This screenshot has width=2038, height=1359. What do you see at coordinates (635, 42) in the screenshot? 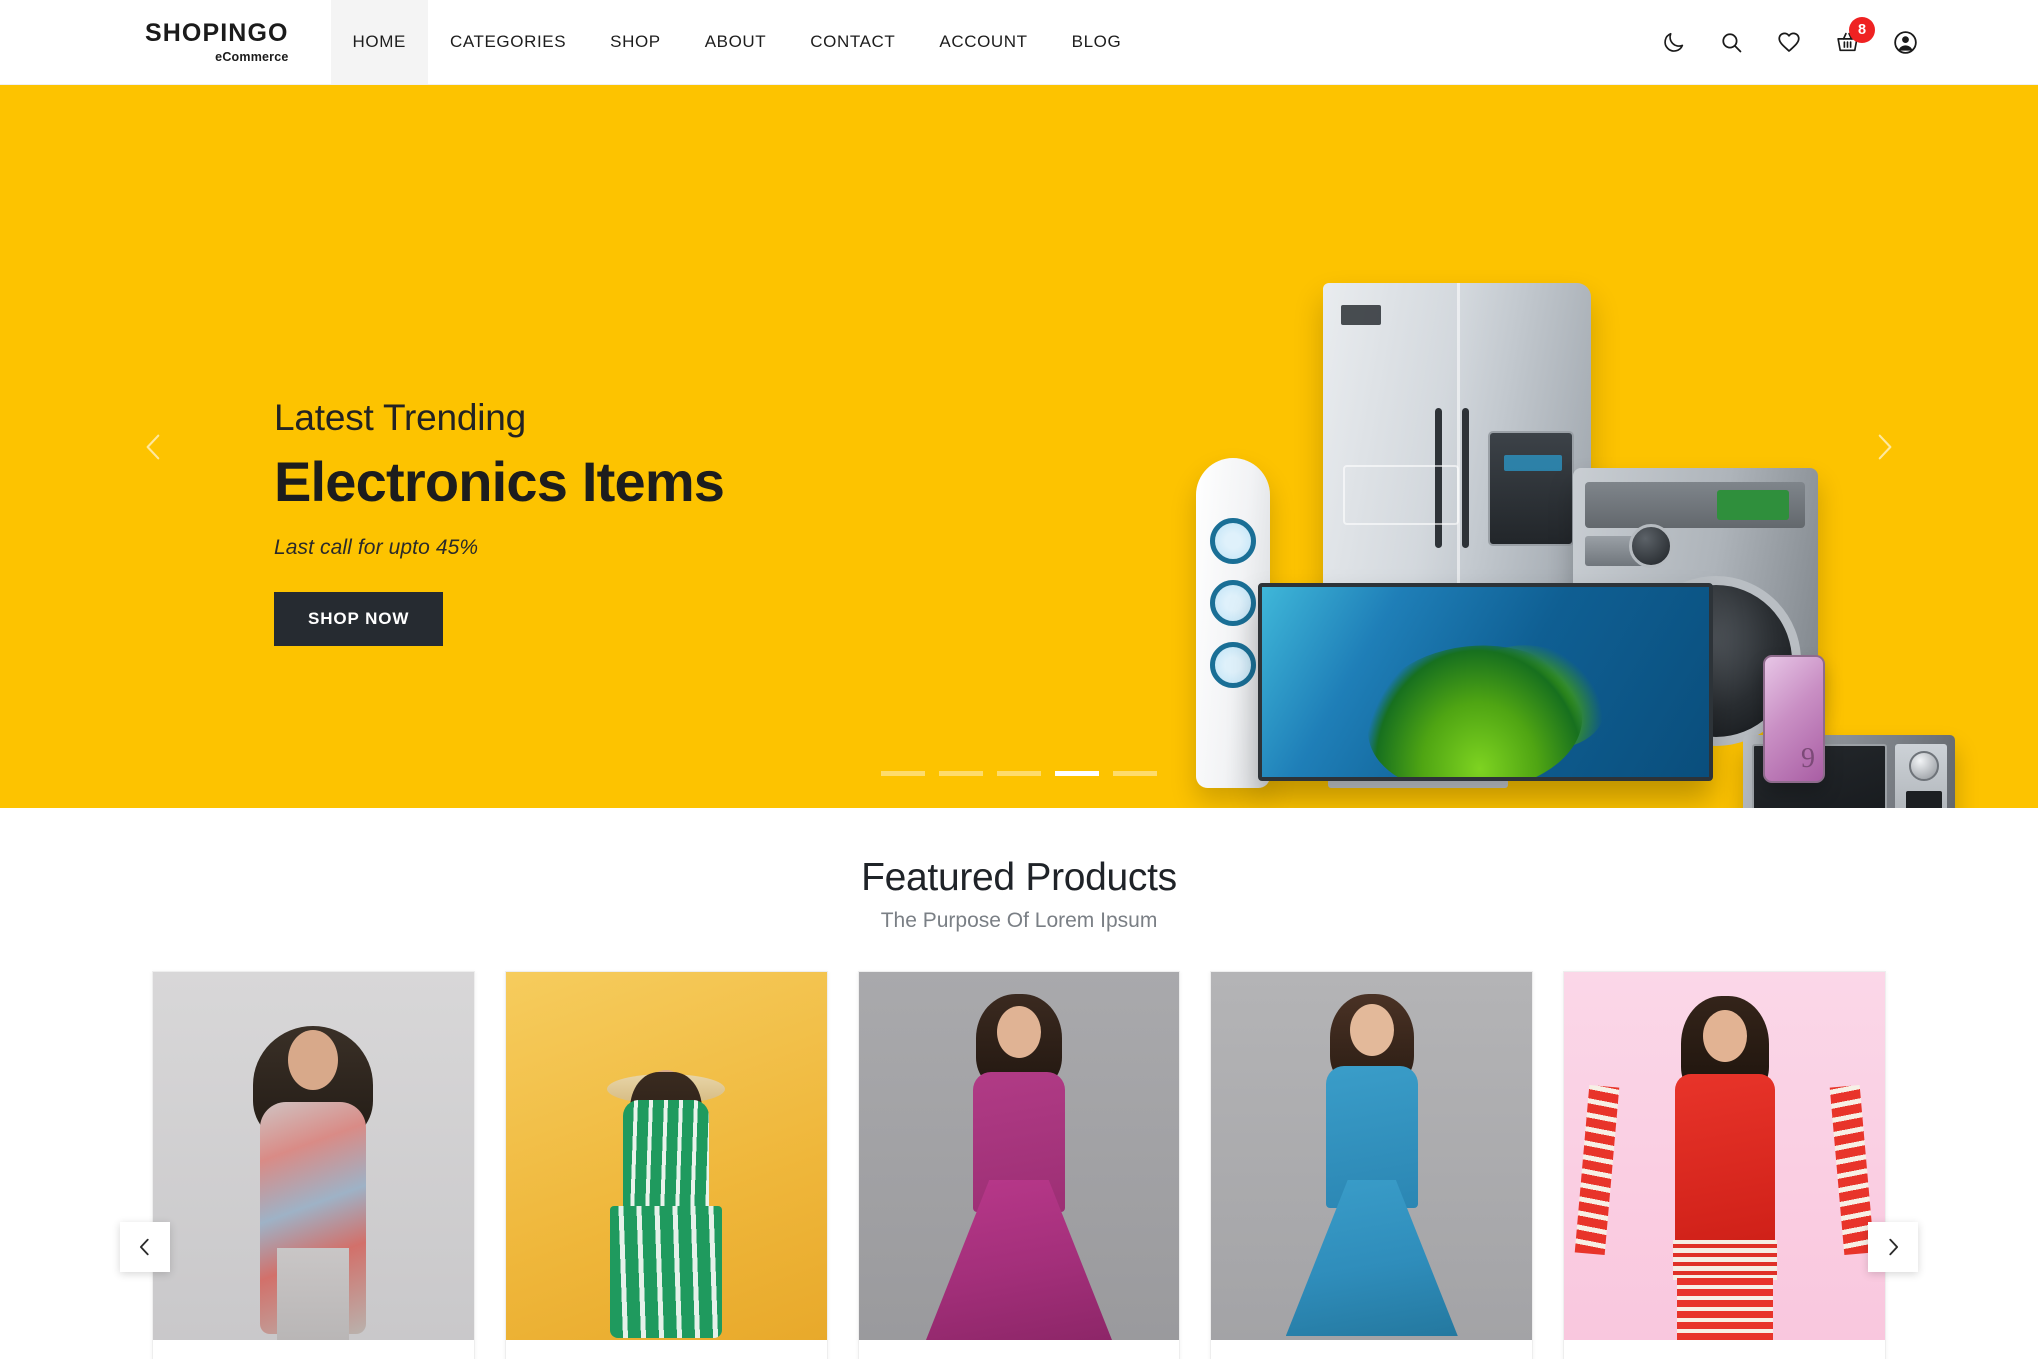
I see `nav-item-shop: SHOP` at bounding box center [635, 42].